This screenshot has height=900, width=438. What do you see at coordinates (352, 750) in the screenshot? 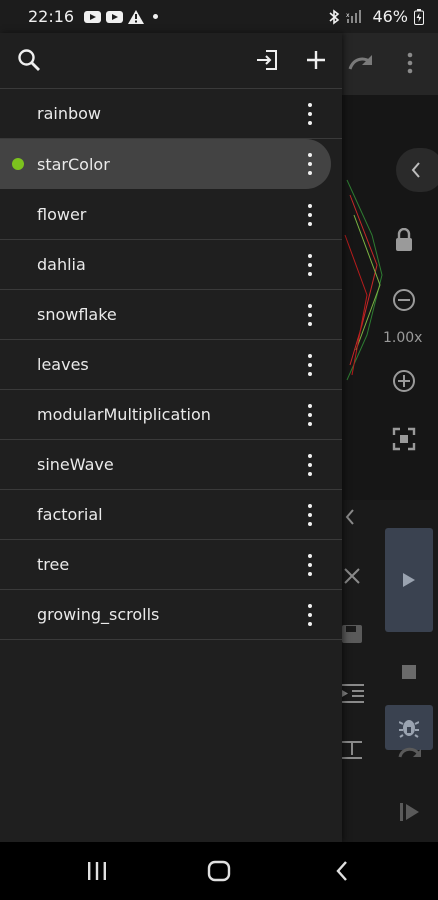
I see `text-format-icon` at bounding box center [352, 750].